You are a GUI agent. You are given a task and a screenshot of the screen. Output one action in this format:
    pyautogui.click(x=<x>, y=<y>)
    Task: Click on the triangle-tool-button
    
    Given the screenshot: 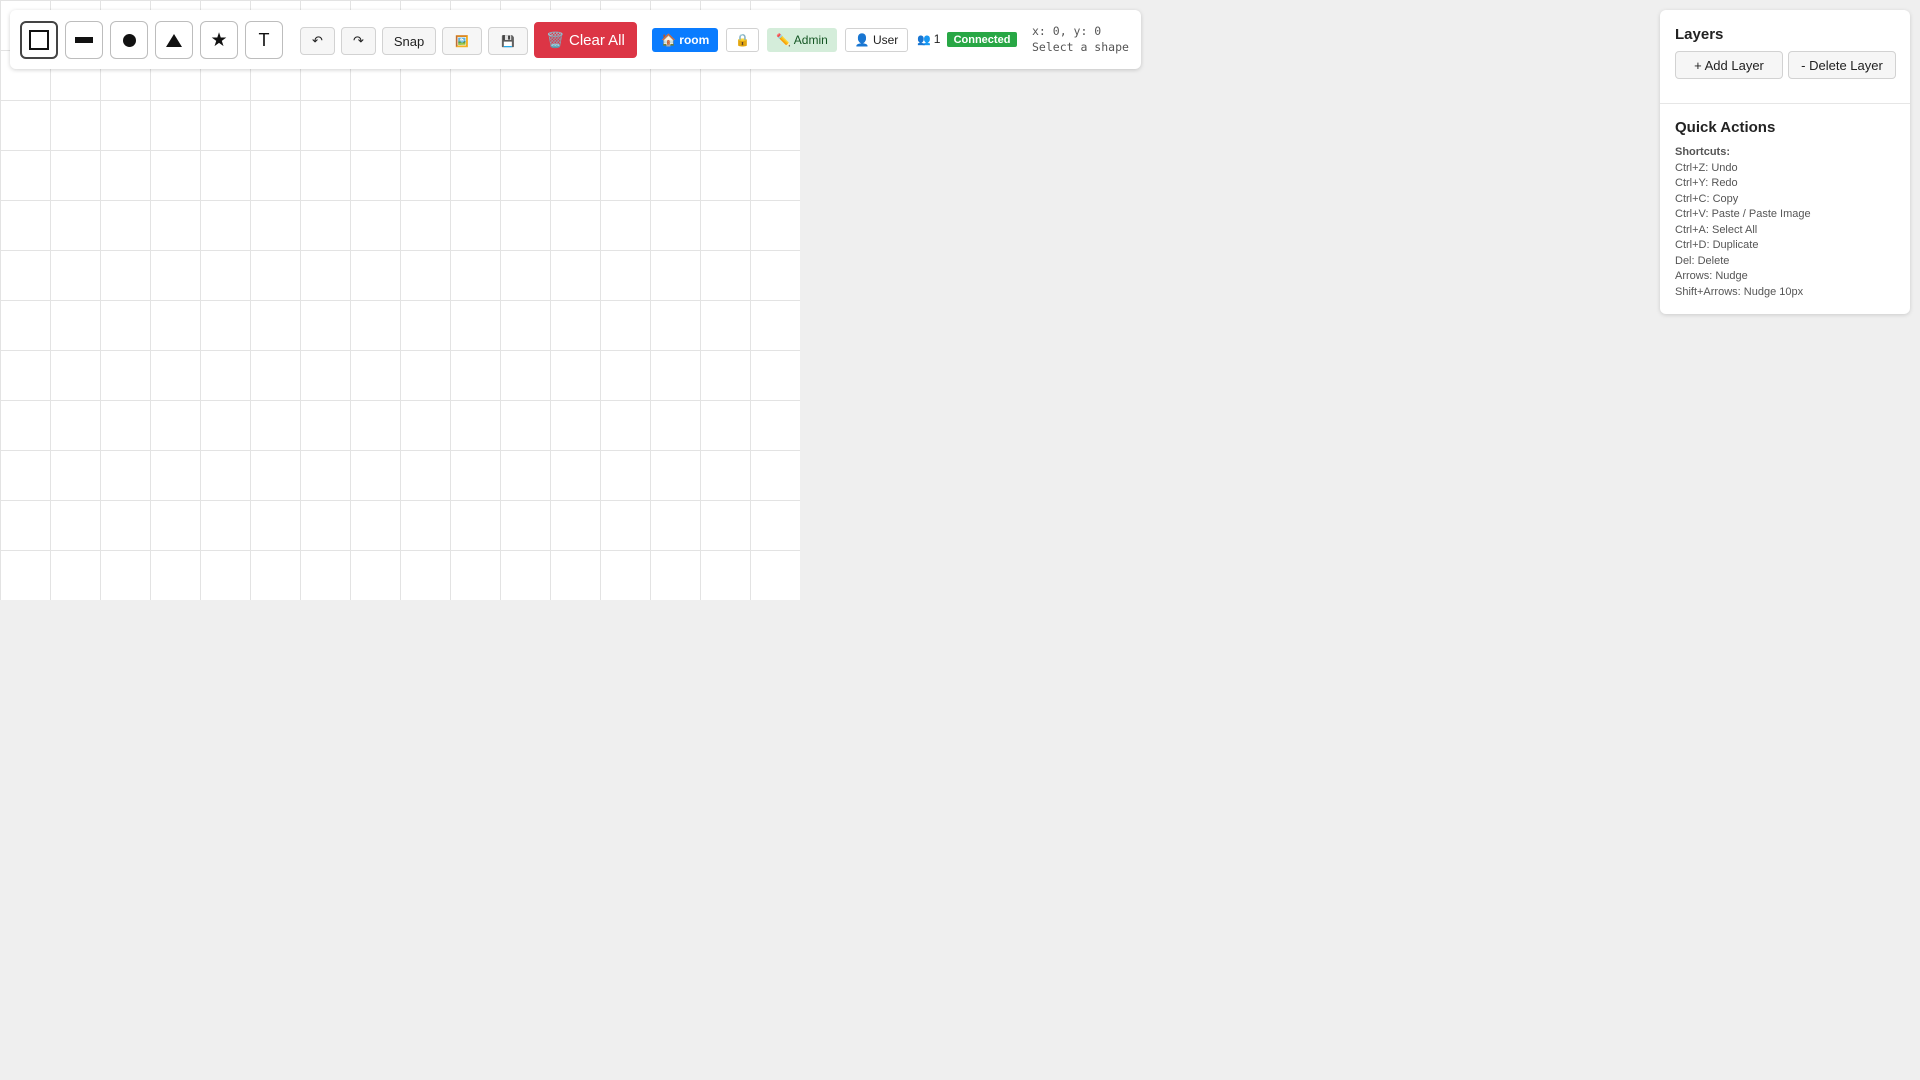 What is the action you would take?
    pyautogui.click(x=174, y=40)
    